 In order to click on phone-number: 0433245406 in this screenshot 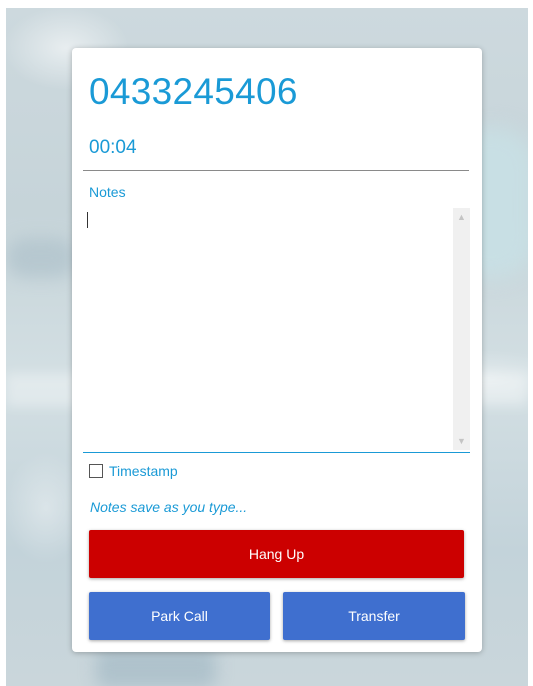, I will do `click(193, 91)`.